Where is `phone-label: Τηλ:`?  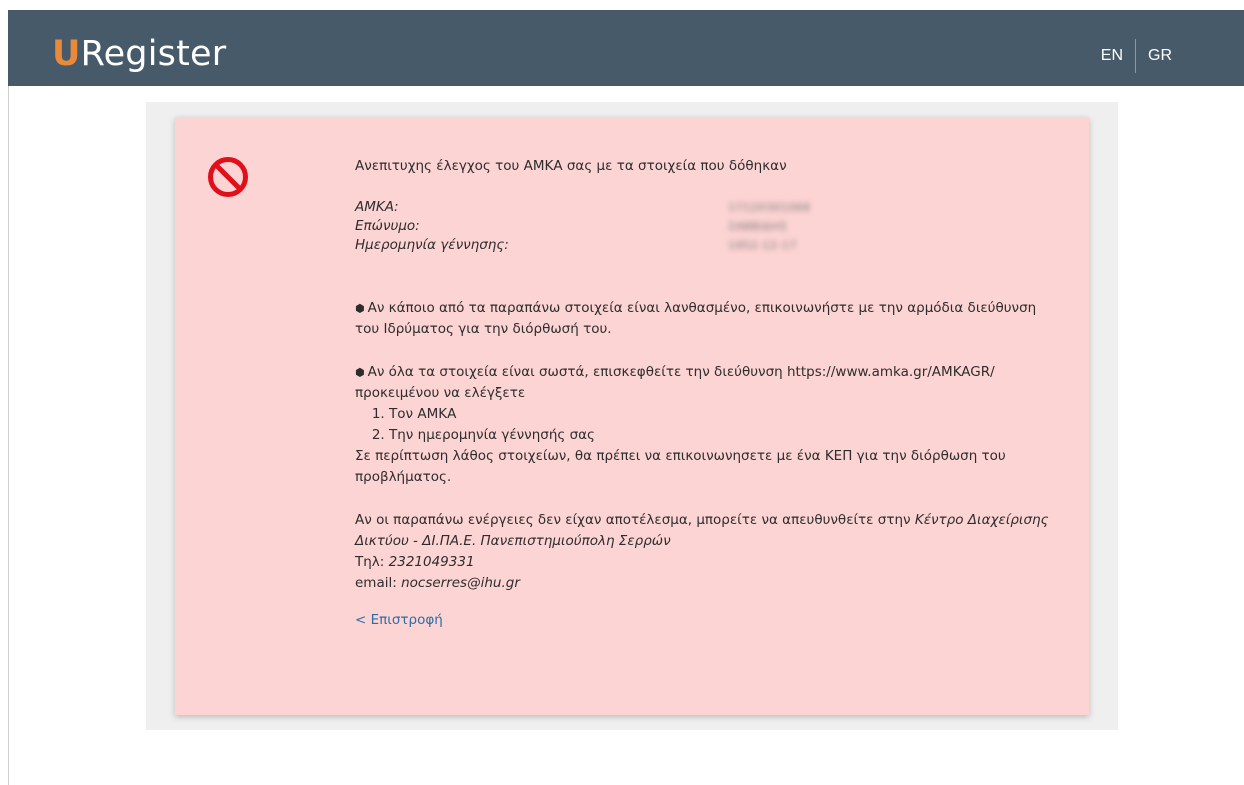 phone-label: Τηλ: is located at coordinates (370, 562).